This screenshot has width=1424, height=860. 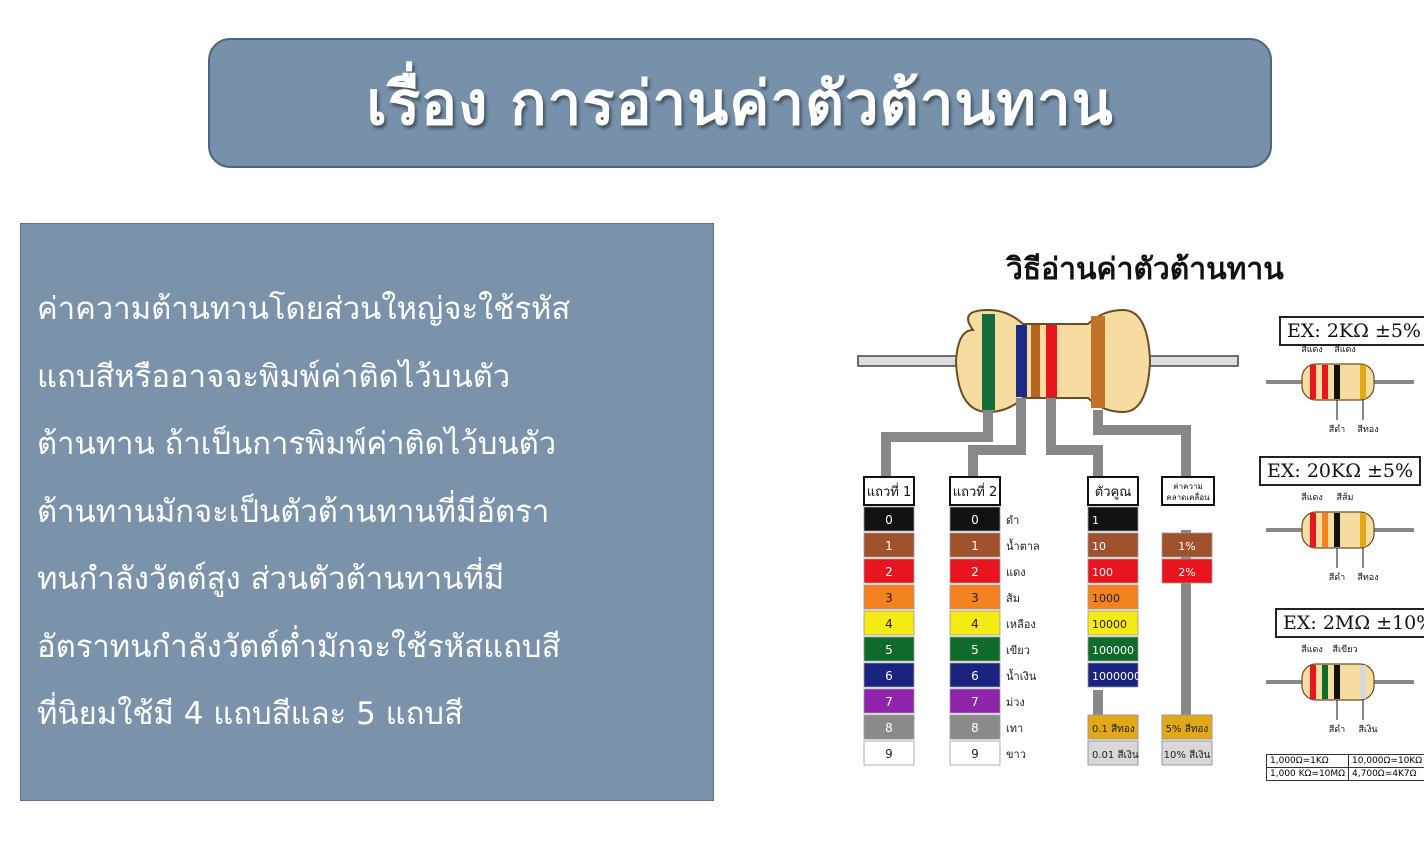 I want to click on table-cell: 10,000Ω=10KΩ, so click(x=1386, y=761).